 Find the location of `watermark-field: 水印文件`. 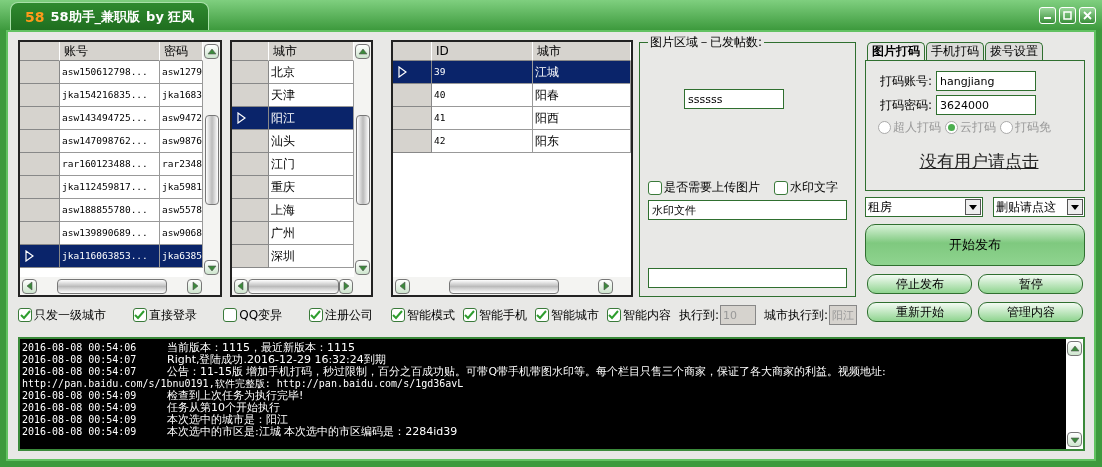

watermark-field: 水印文件 is located at coordinates (747, 210).